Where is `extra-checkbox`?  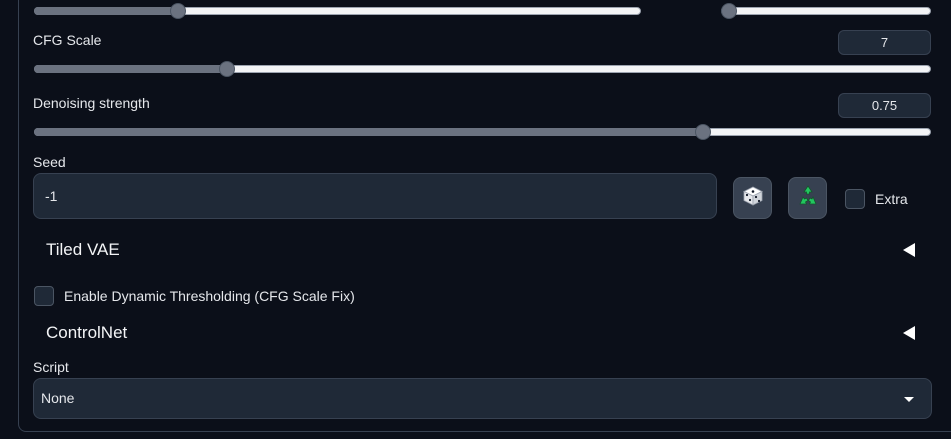 extra-checkbox is located at coordinates (855, 199).